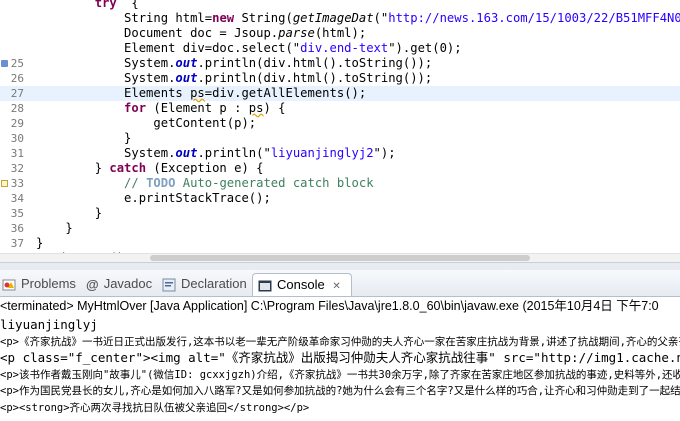  Describe the element at coordinates (197, 108) in the screenshot. I see `code-token: (Element p :` at that location.